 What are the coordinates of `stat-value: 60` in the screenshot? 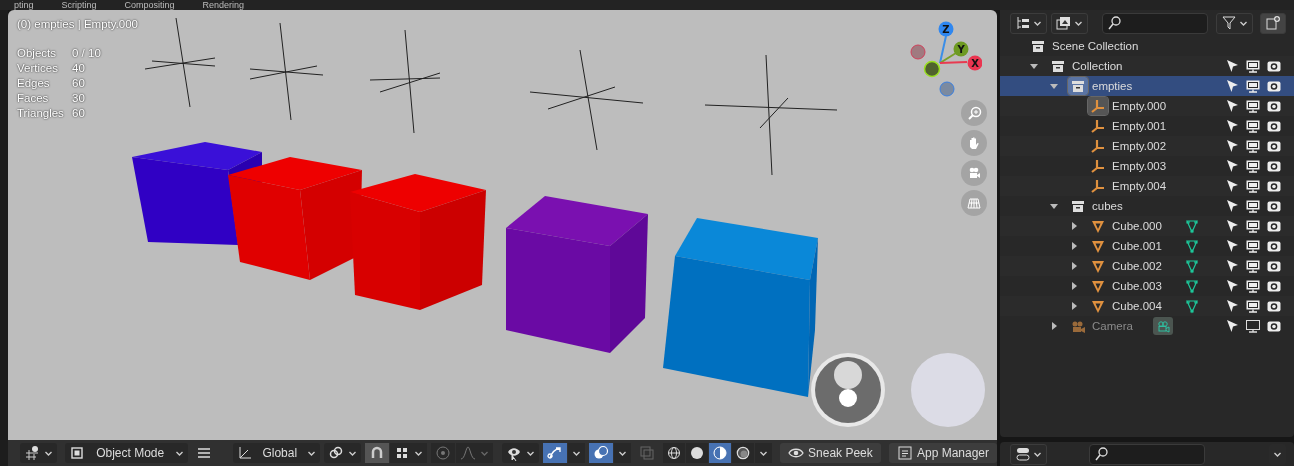 It's located at (79, 83).